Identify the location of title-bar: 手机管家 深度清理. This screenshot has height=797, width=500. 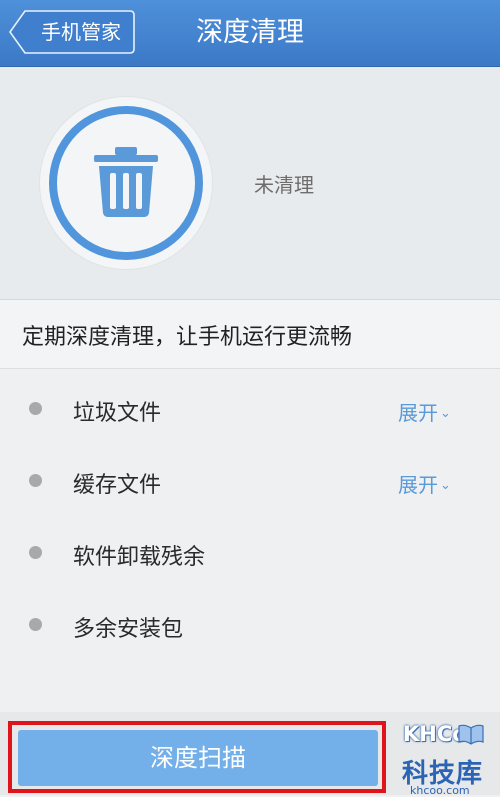
(250, 33).